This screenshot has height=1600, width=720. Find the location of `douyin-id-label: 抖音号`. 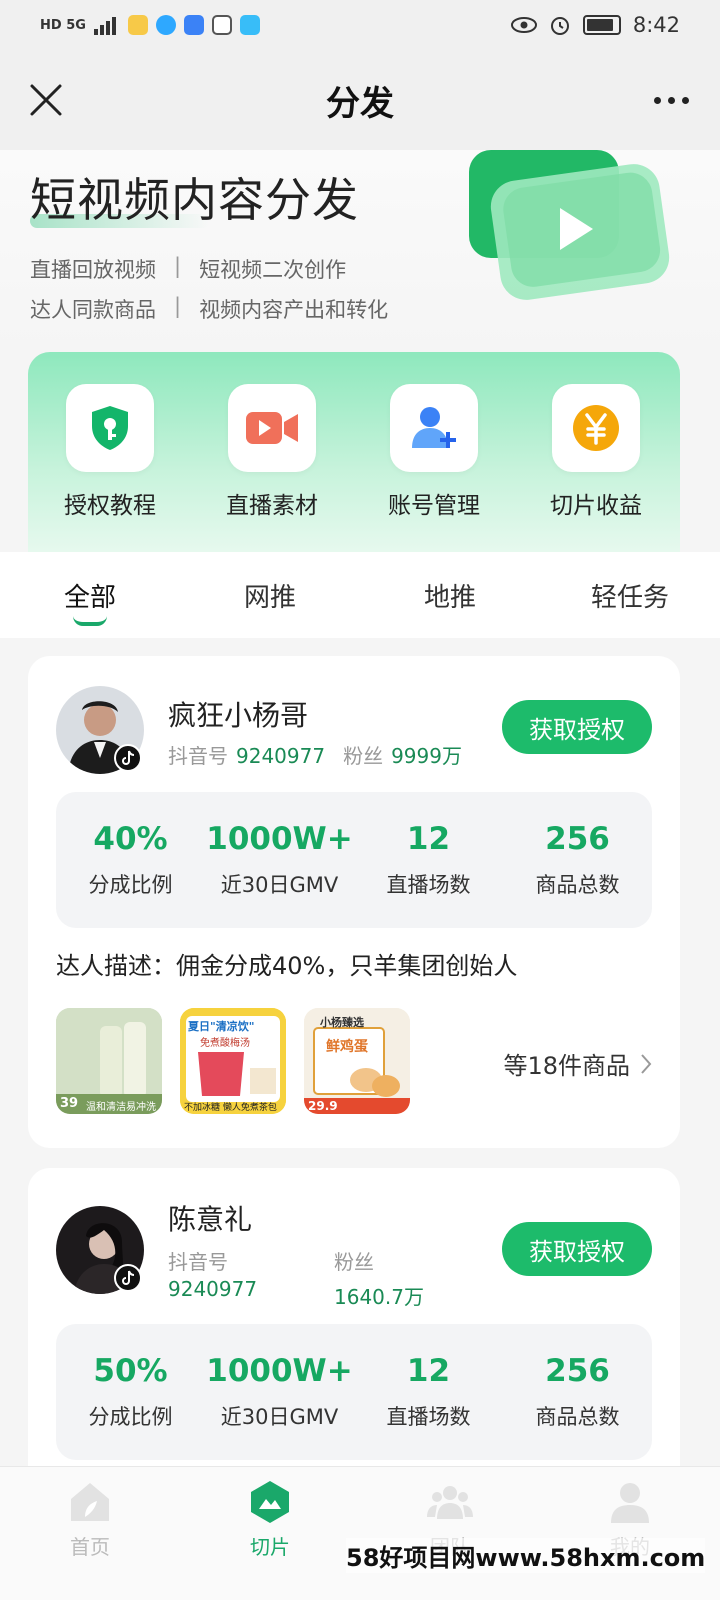

douyin-id-label: 抖音号 is located at coordinates (198, 1262).